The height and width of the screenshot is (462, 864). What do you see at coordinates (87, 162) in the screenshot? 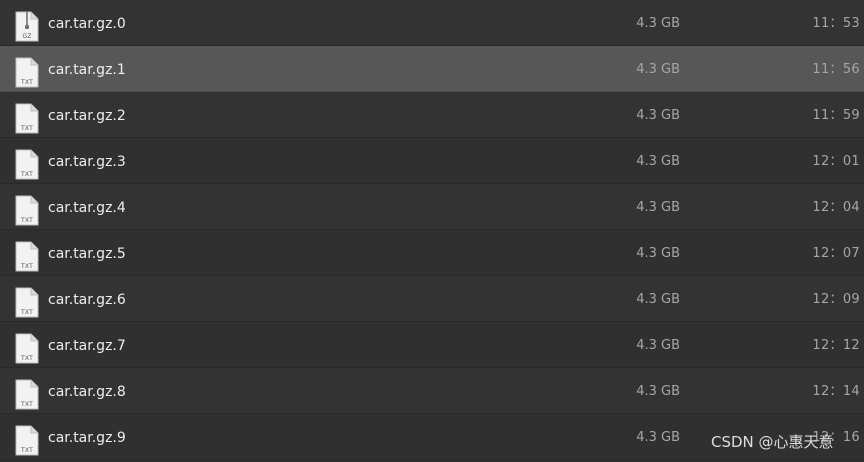
I see `file-name: car.tar.gz.3` at bounding box center [87, 162].